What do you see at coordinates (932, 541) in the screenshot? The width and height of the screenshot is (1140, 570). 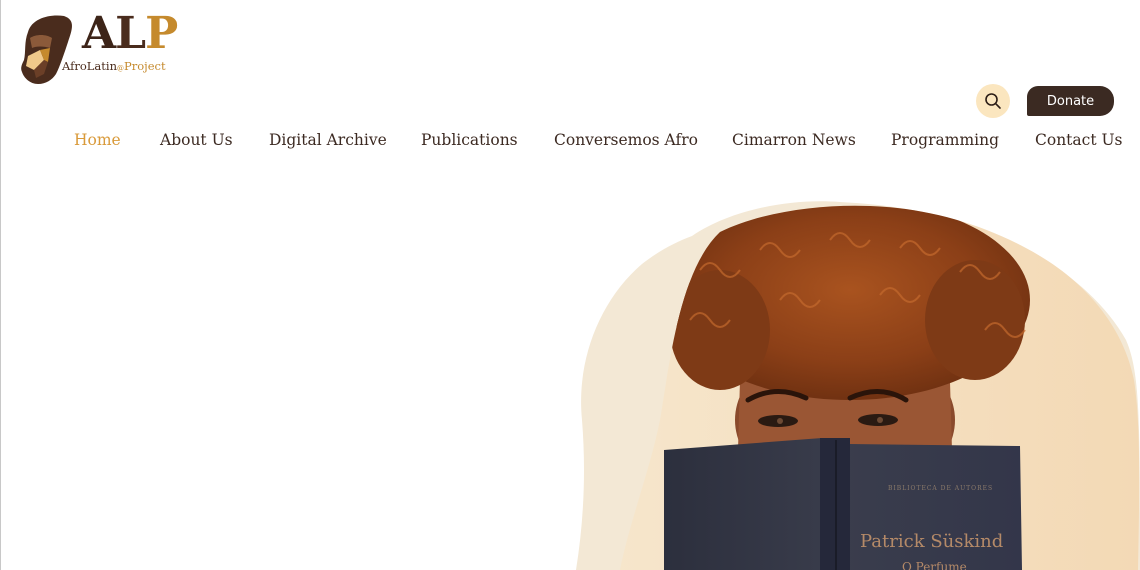 I see `book-title: Patrick Süskind` at bounding box center [932, 541].